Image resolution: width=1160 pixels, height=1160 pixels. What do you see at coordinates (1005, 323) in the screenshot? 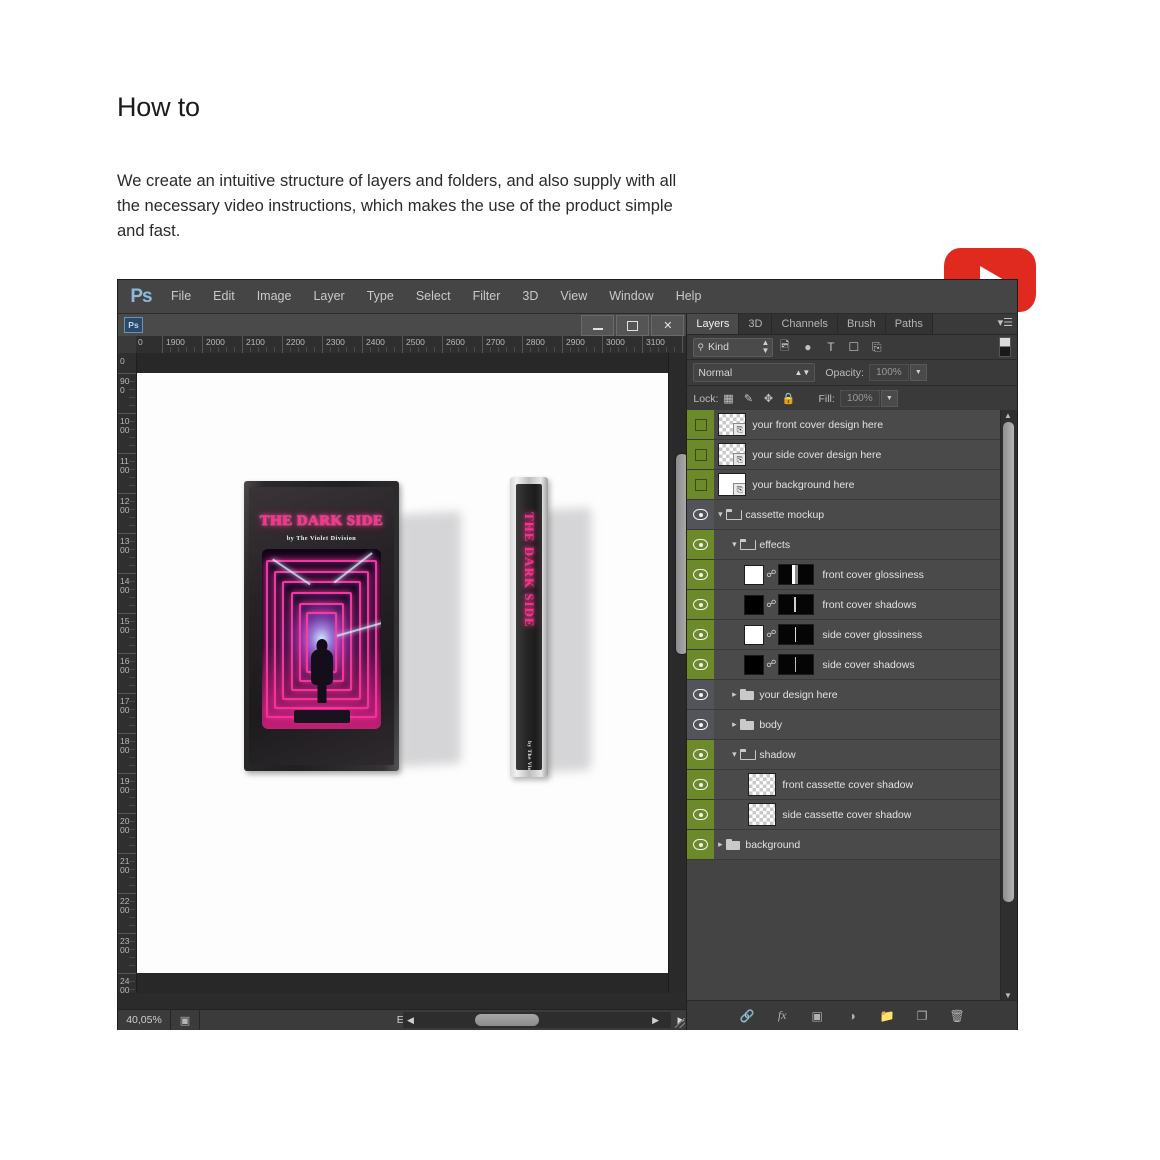
I see `panel-menu-icon: ▾☰` at bounding box center [1005, 323].